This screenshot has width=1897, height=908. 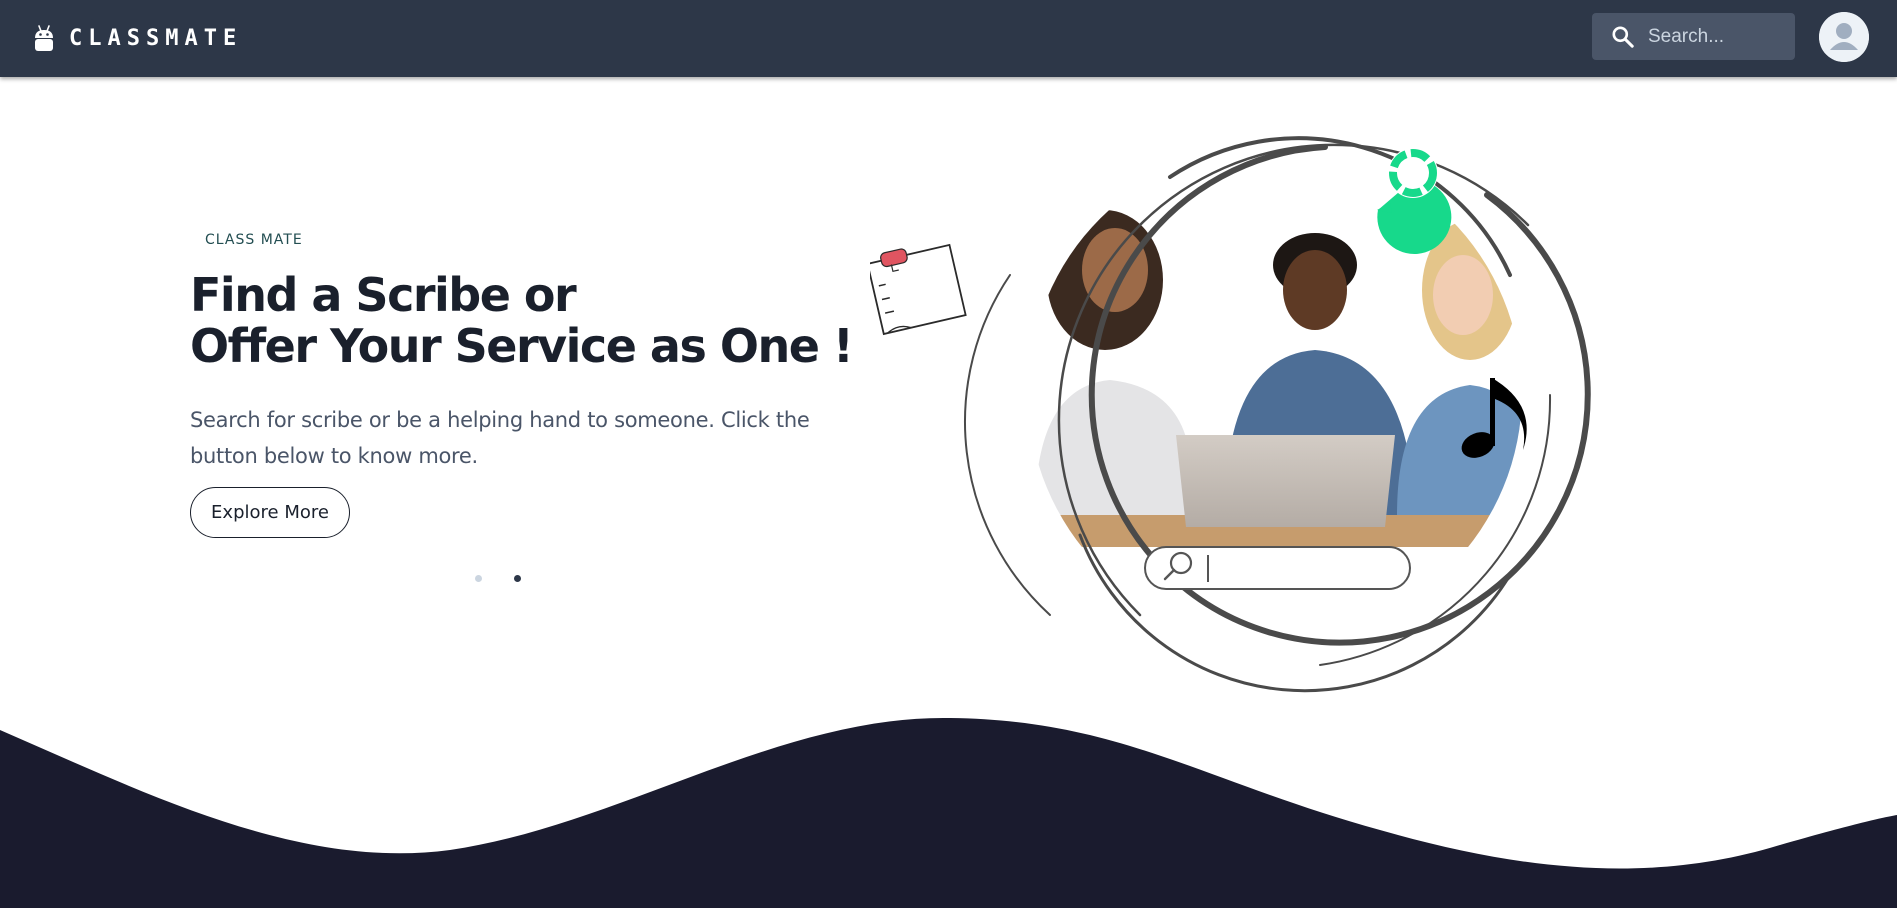 What do you see at coordinates (1718, 36) in the screenshot?
I see `search-input` at bounding box center [1718, 36].